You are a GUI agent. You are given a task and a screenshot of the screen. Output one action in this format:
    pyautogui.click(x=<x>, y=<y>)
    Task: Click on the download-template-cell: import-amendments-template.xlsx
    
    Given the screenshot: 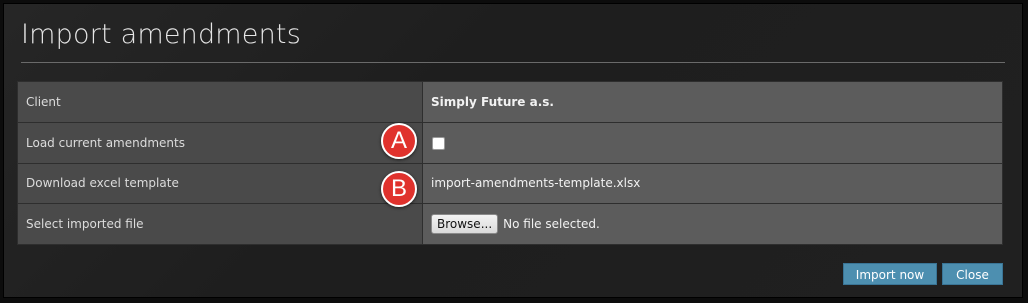 What is the action you would take?
    pyautogui.click(x=712, y=183)
    